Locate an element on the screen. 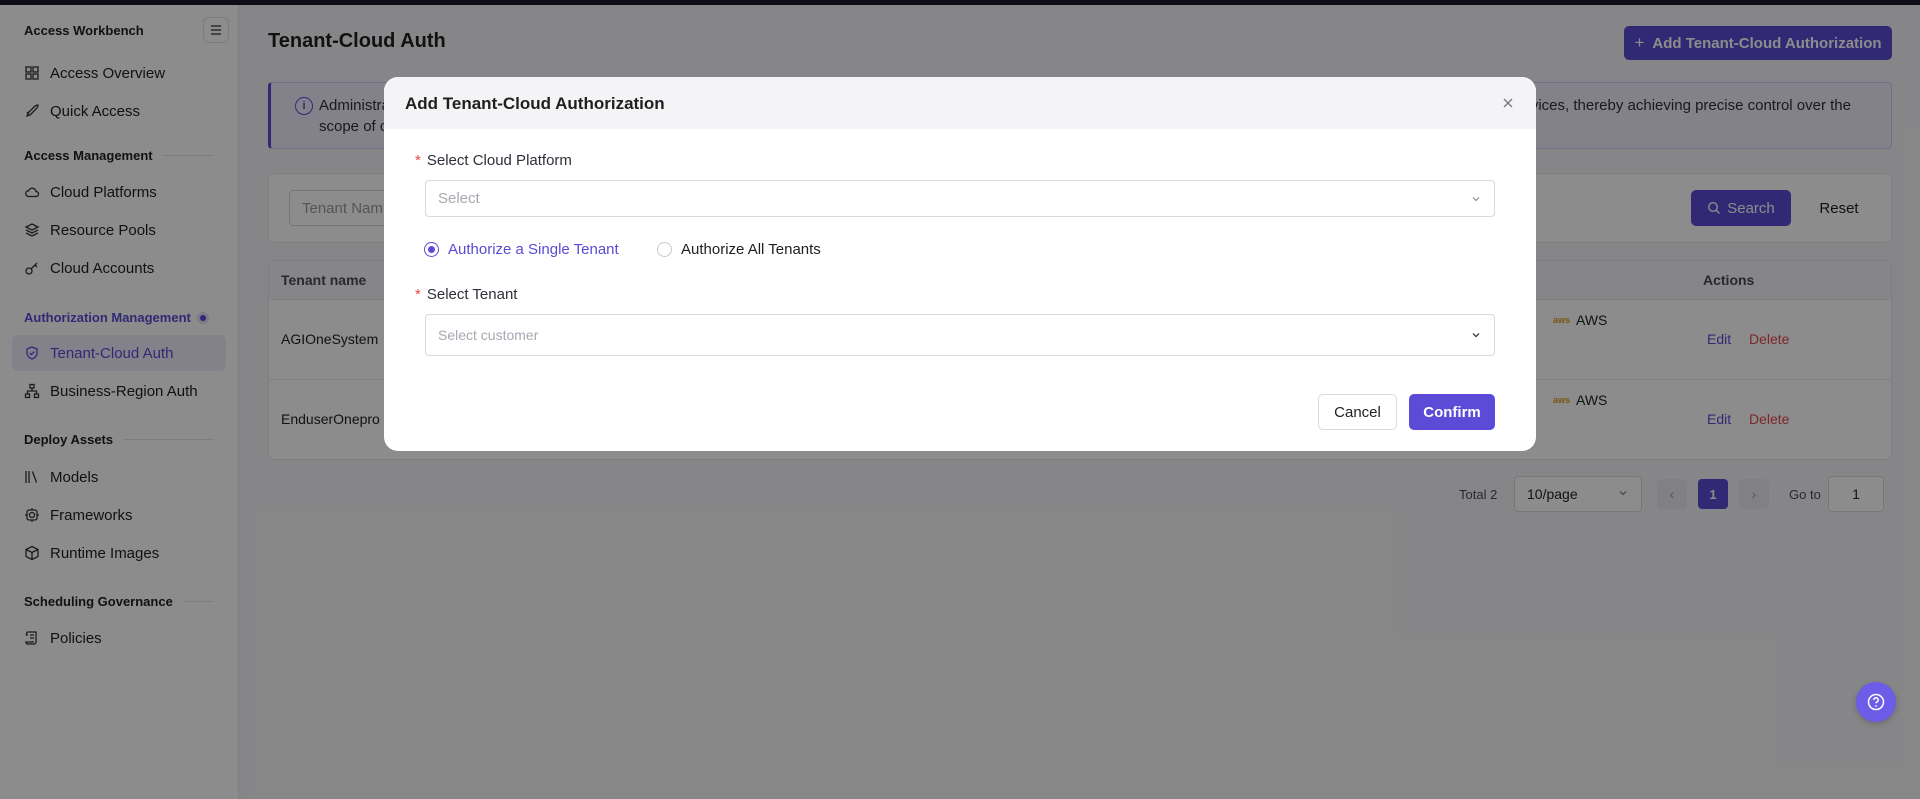  modal-header: Add Tenant-Cloud Authorization is located at coordinates (960, 103).